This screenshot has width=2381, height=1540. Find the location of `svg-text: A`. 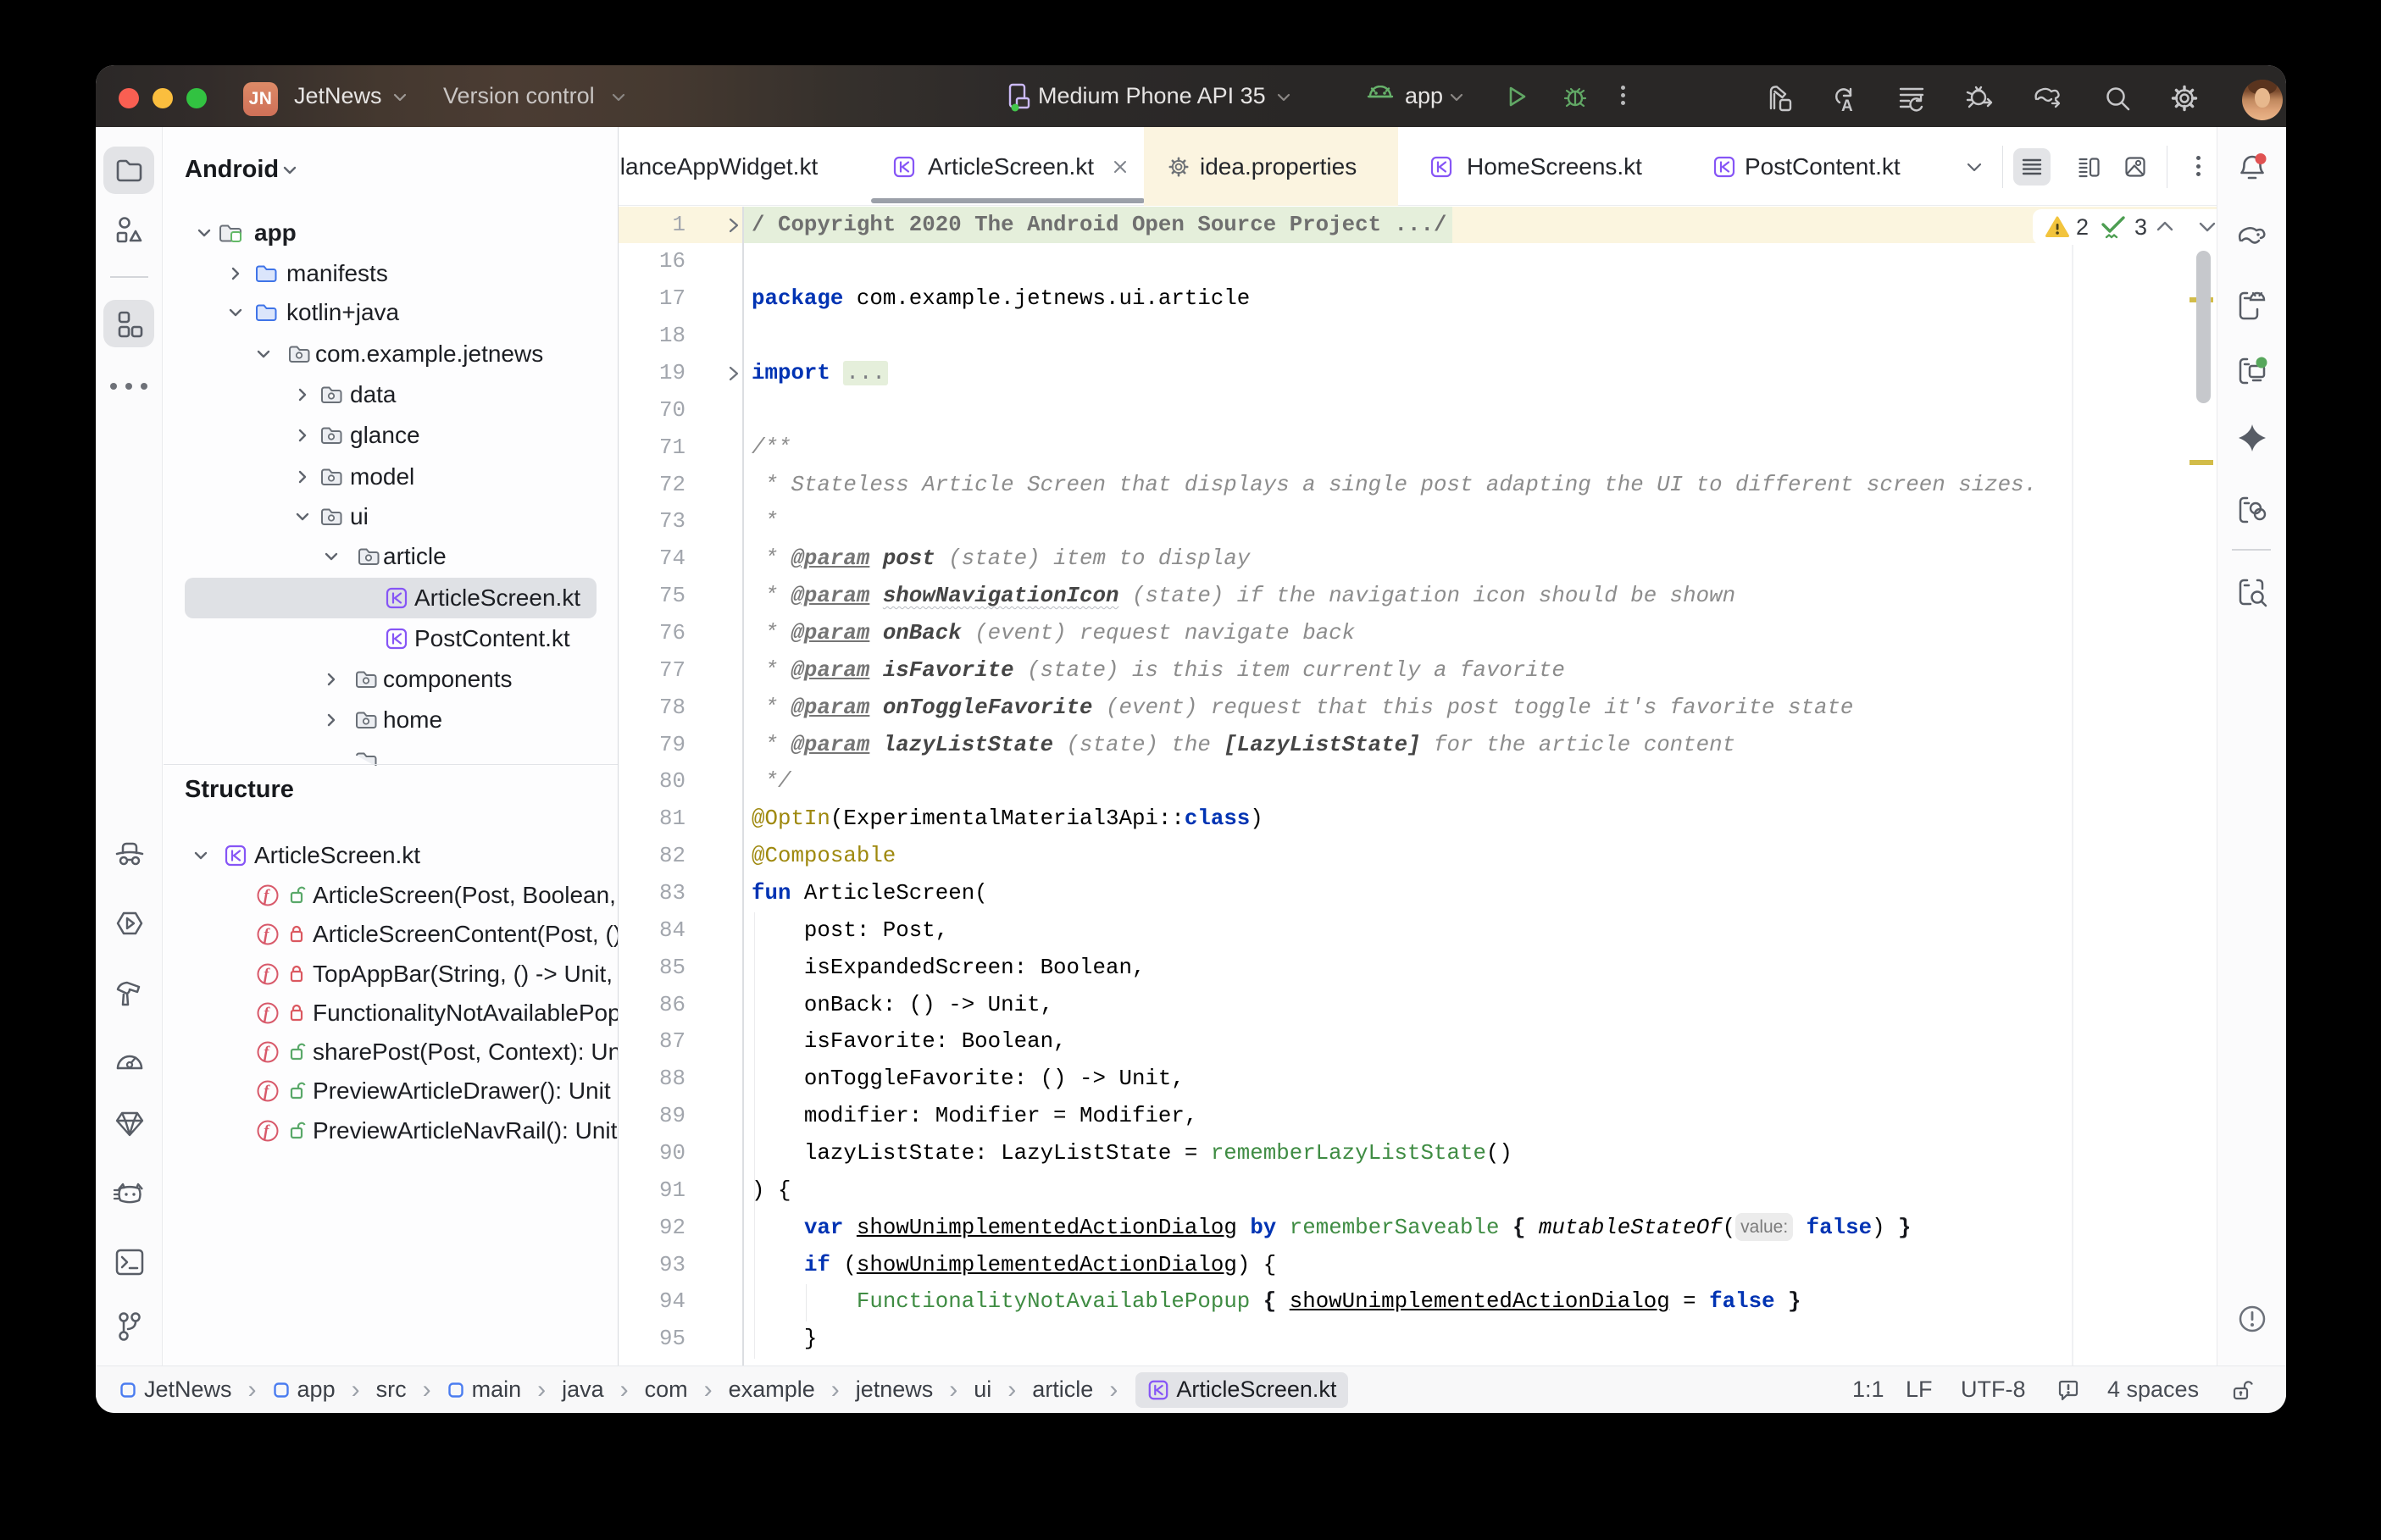

svg-text: A is located at coordinates (1847, 105).